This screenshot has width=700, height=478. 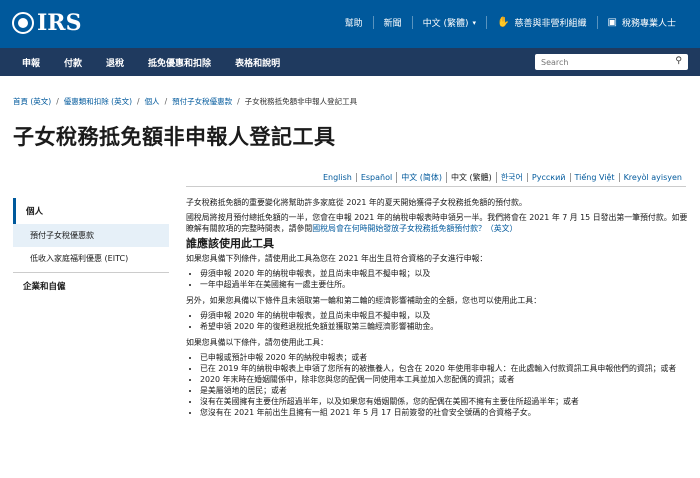 What do you see at coordinates (91, 285) in the screenshot?
I see `sidebar-section-business: 企業和自僱` at bounding box center [91, 285].